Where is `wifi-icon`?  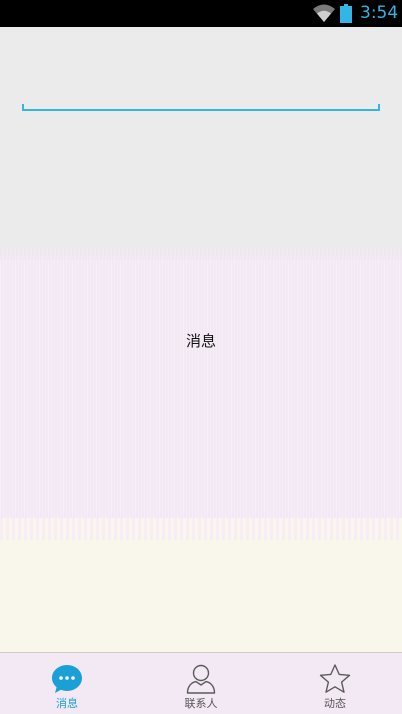 wifi-icon is located at coordinates (324, 13).